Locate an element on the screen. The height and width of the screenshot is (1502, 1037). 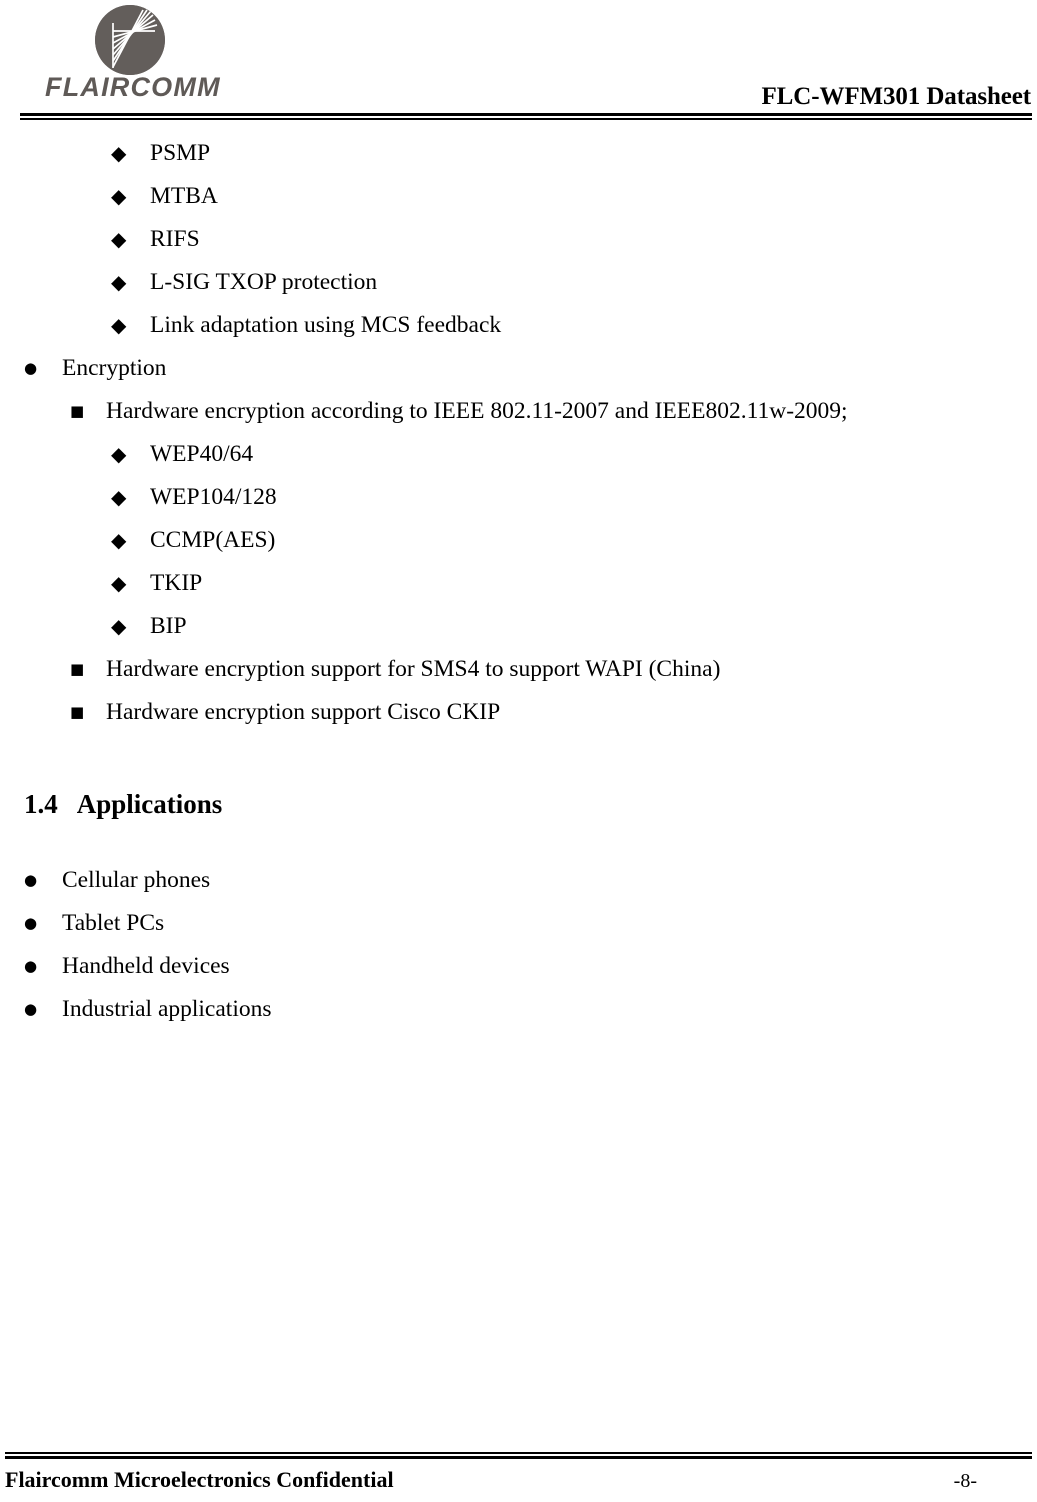
list-item: ◆ PSMP is located at coordinates (518, 153).